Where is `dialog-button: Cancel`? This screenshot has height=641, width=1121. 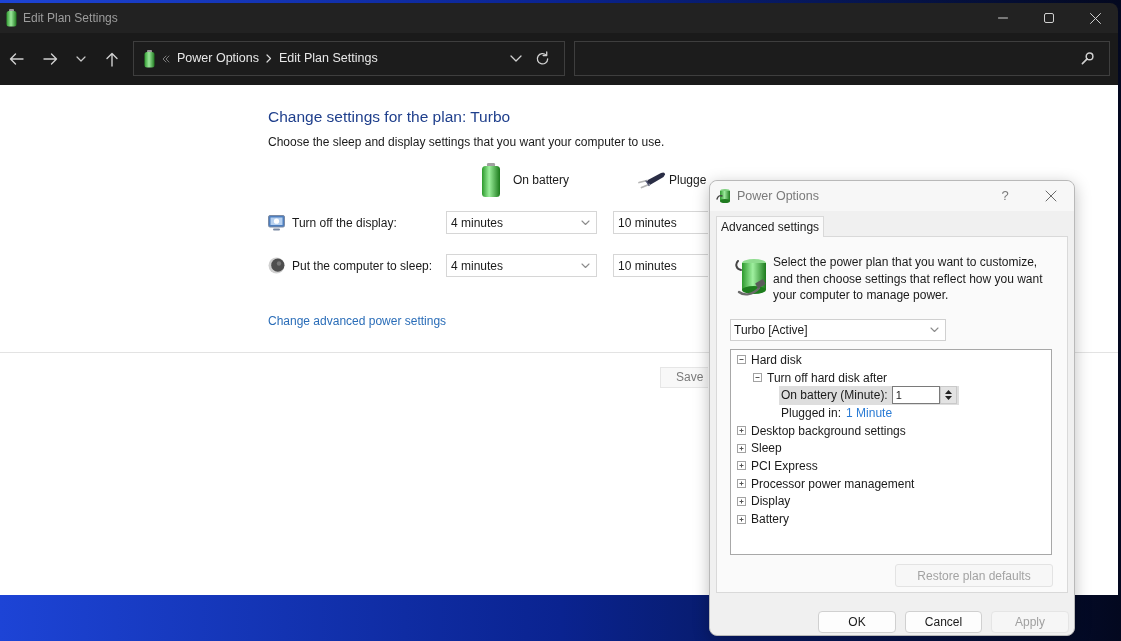
dialog-button: Cancel is located at coordinates (943, 622).